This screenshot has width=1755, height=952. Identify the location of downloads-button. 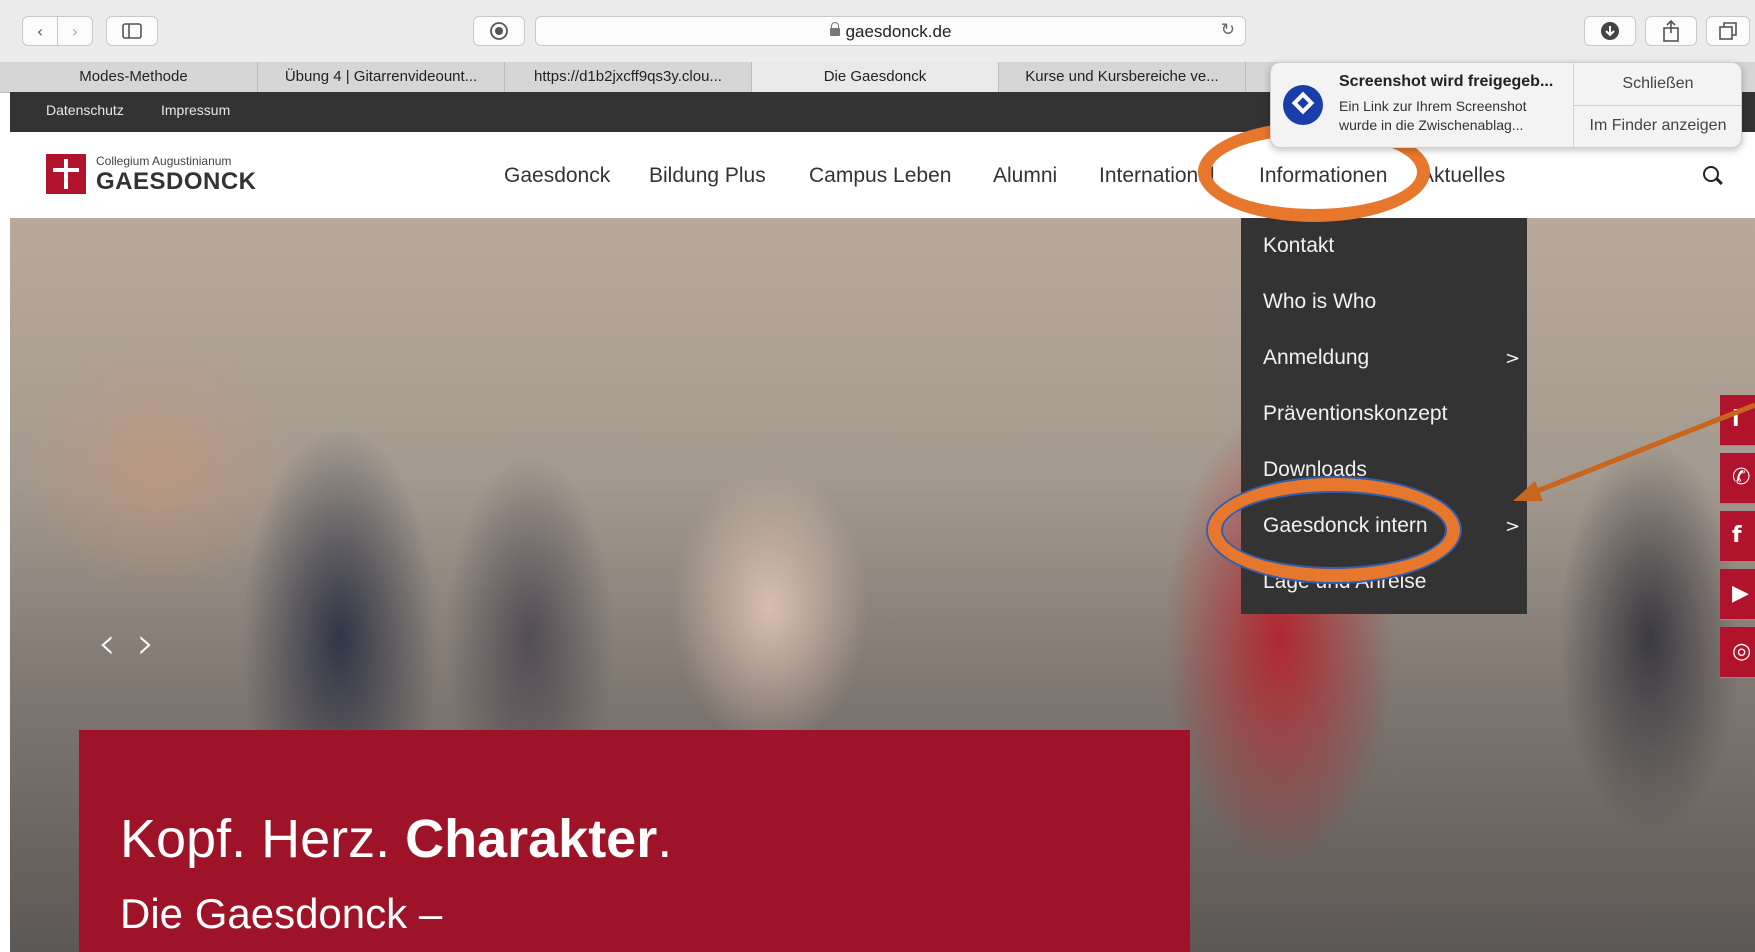
(1610, 31).